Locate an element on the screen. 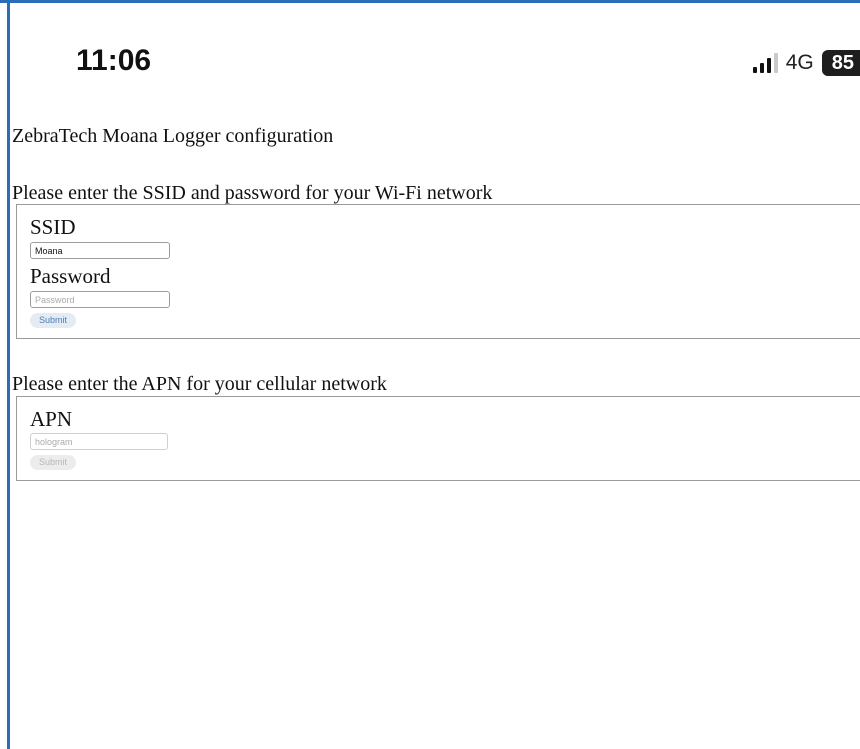 The image size is (860, 749). password-input is located at coordinates (100, 299).